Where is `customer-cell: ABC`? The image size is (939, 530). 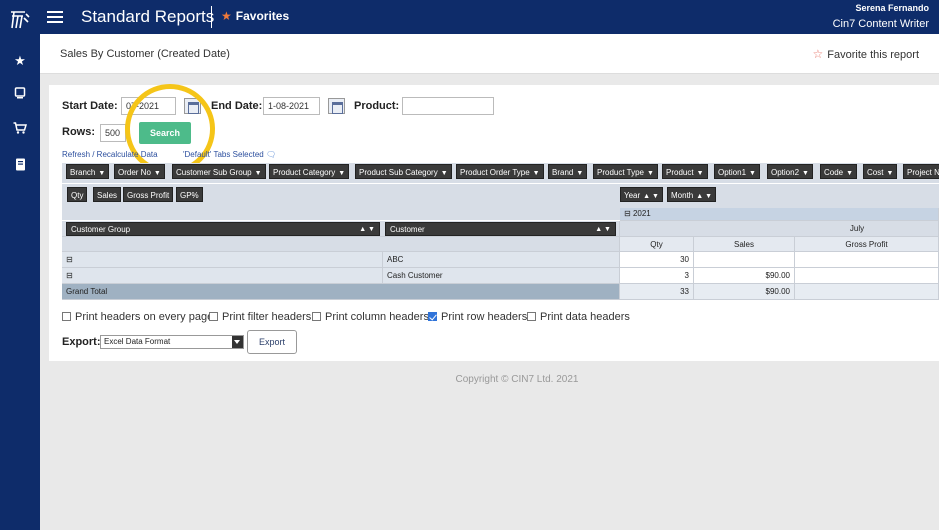 customer-cell: ABC is located at coordinates (501, 260).